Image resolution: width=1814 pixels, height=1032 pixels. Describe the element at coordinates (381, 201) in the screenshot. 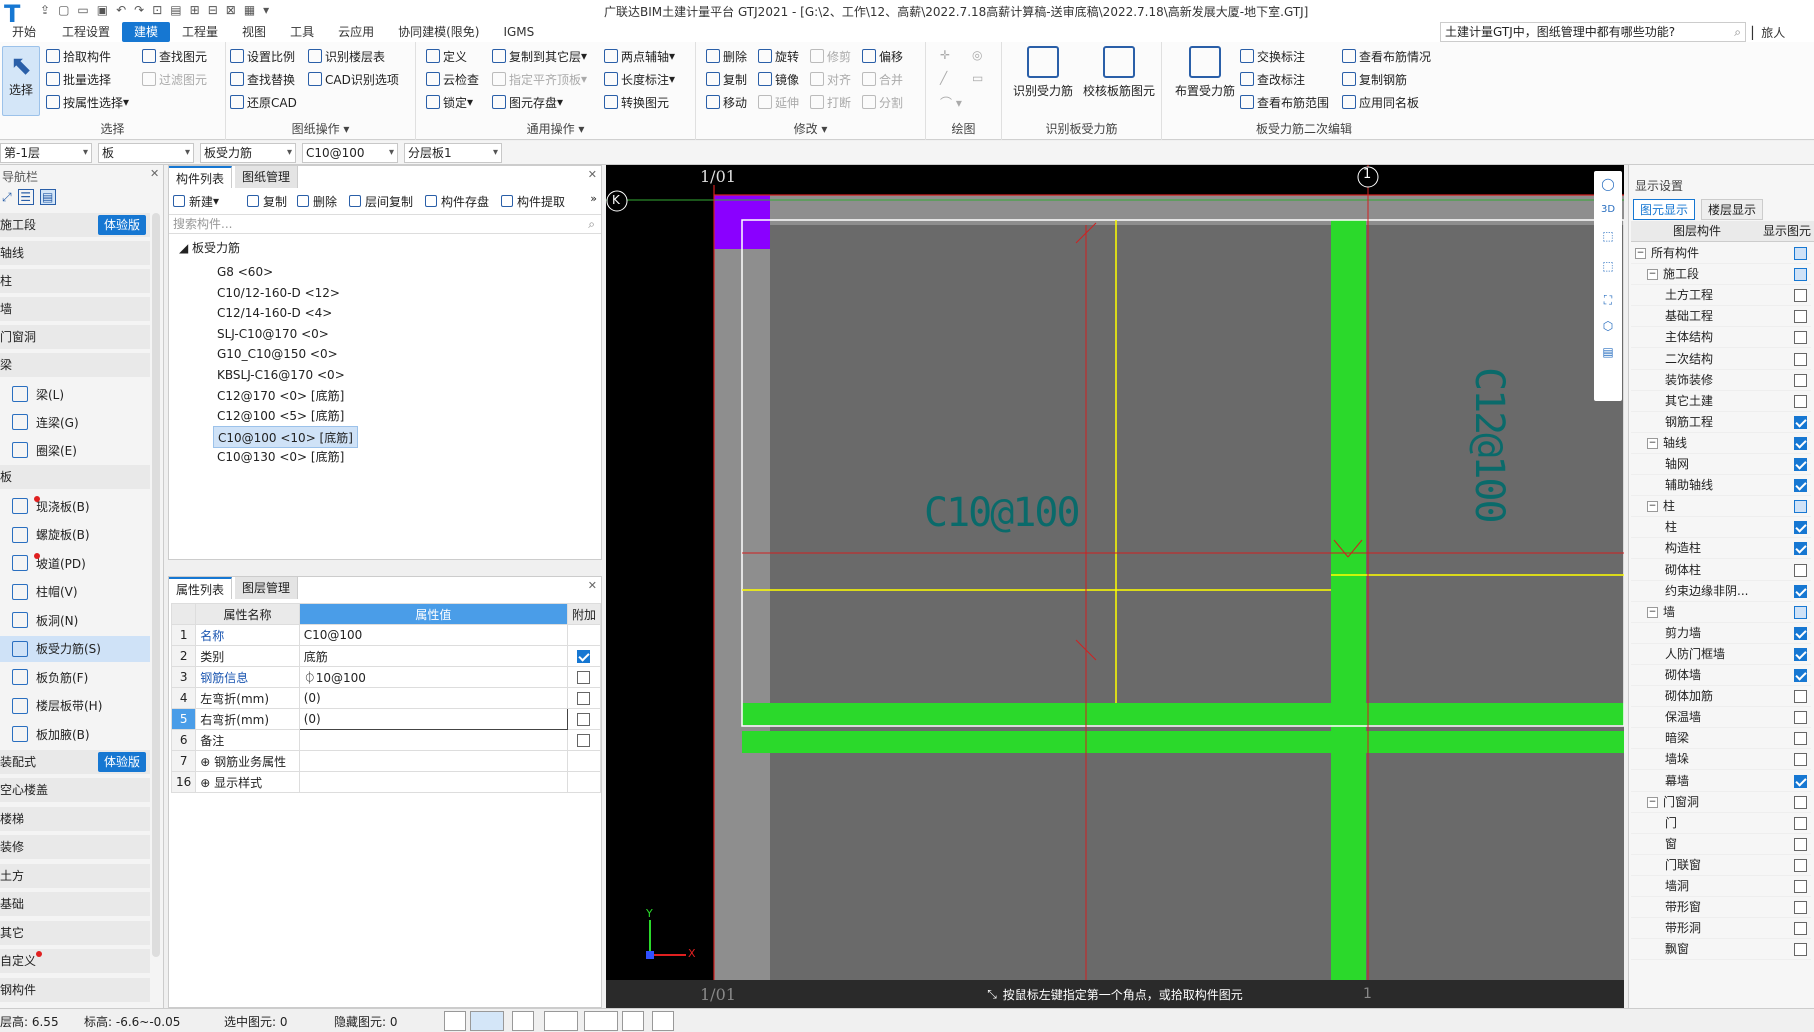

I see `floor-copy-button: 层间复制` at that location.